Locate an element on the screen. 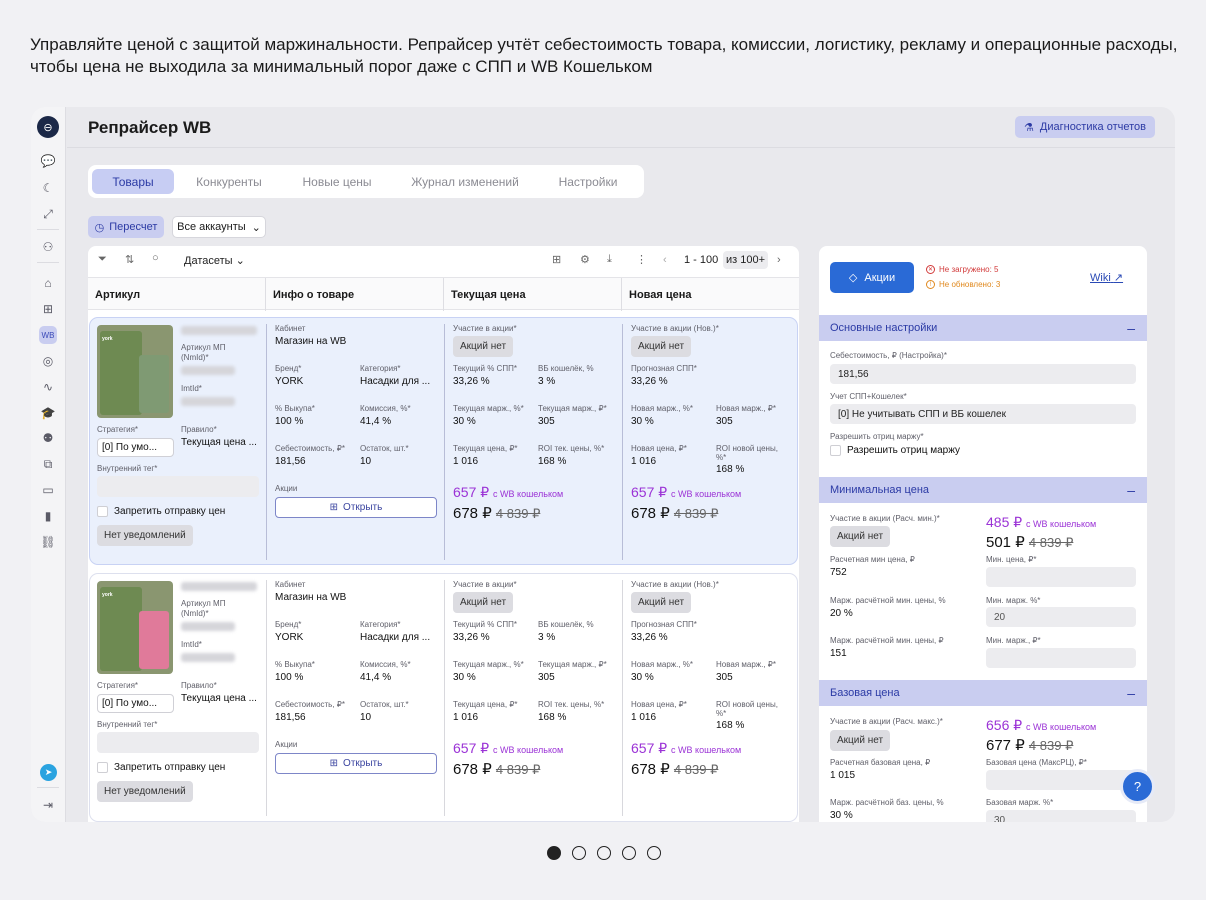  promos-button: ◇ Акции is located at coordinates (872, 277).